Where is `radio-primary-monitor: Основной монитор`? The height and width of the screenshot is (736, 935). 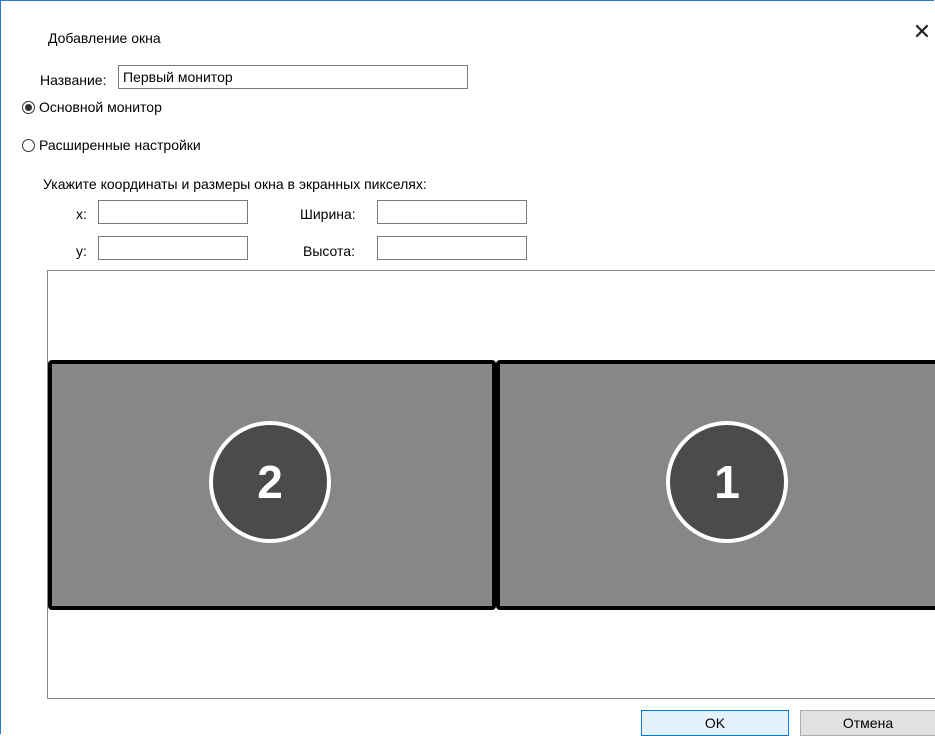
radio-primary-monitor: Основной монитор is located at coordinates (92, 107).